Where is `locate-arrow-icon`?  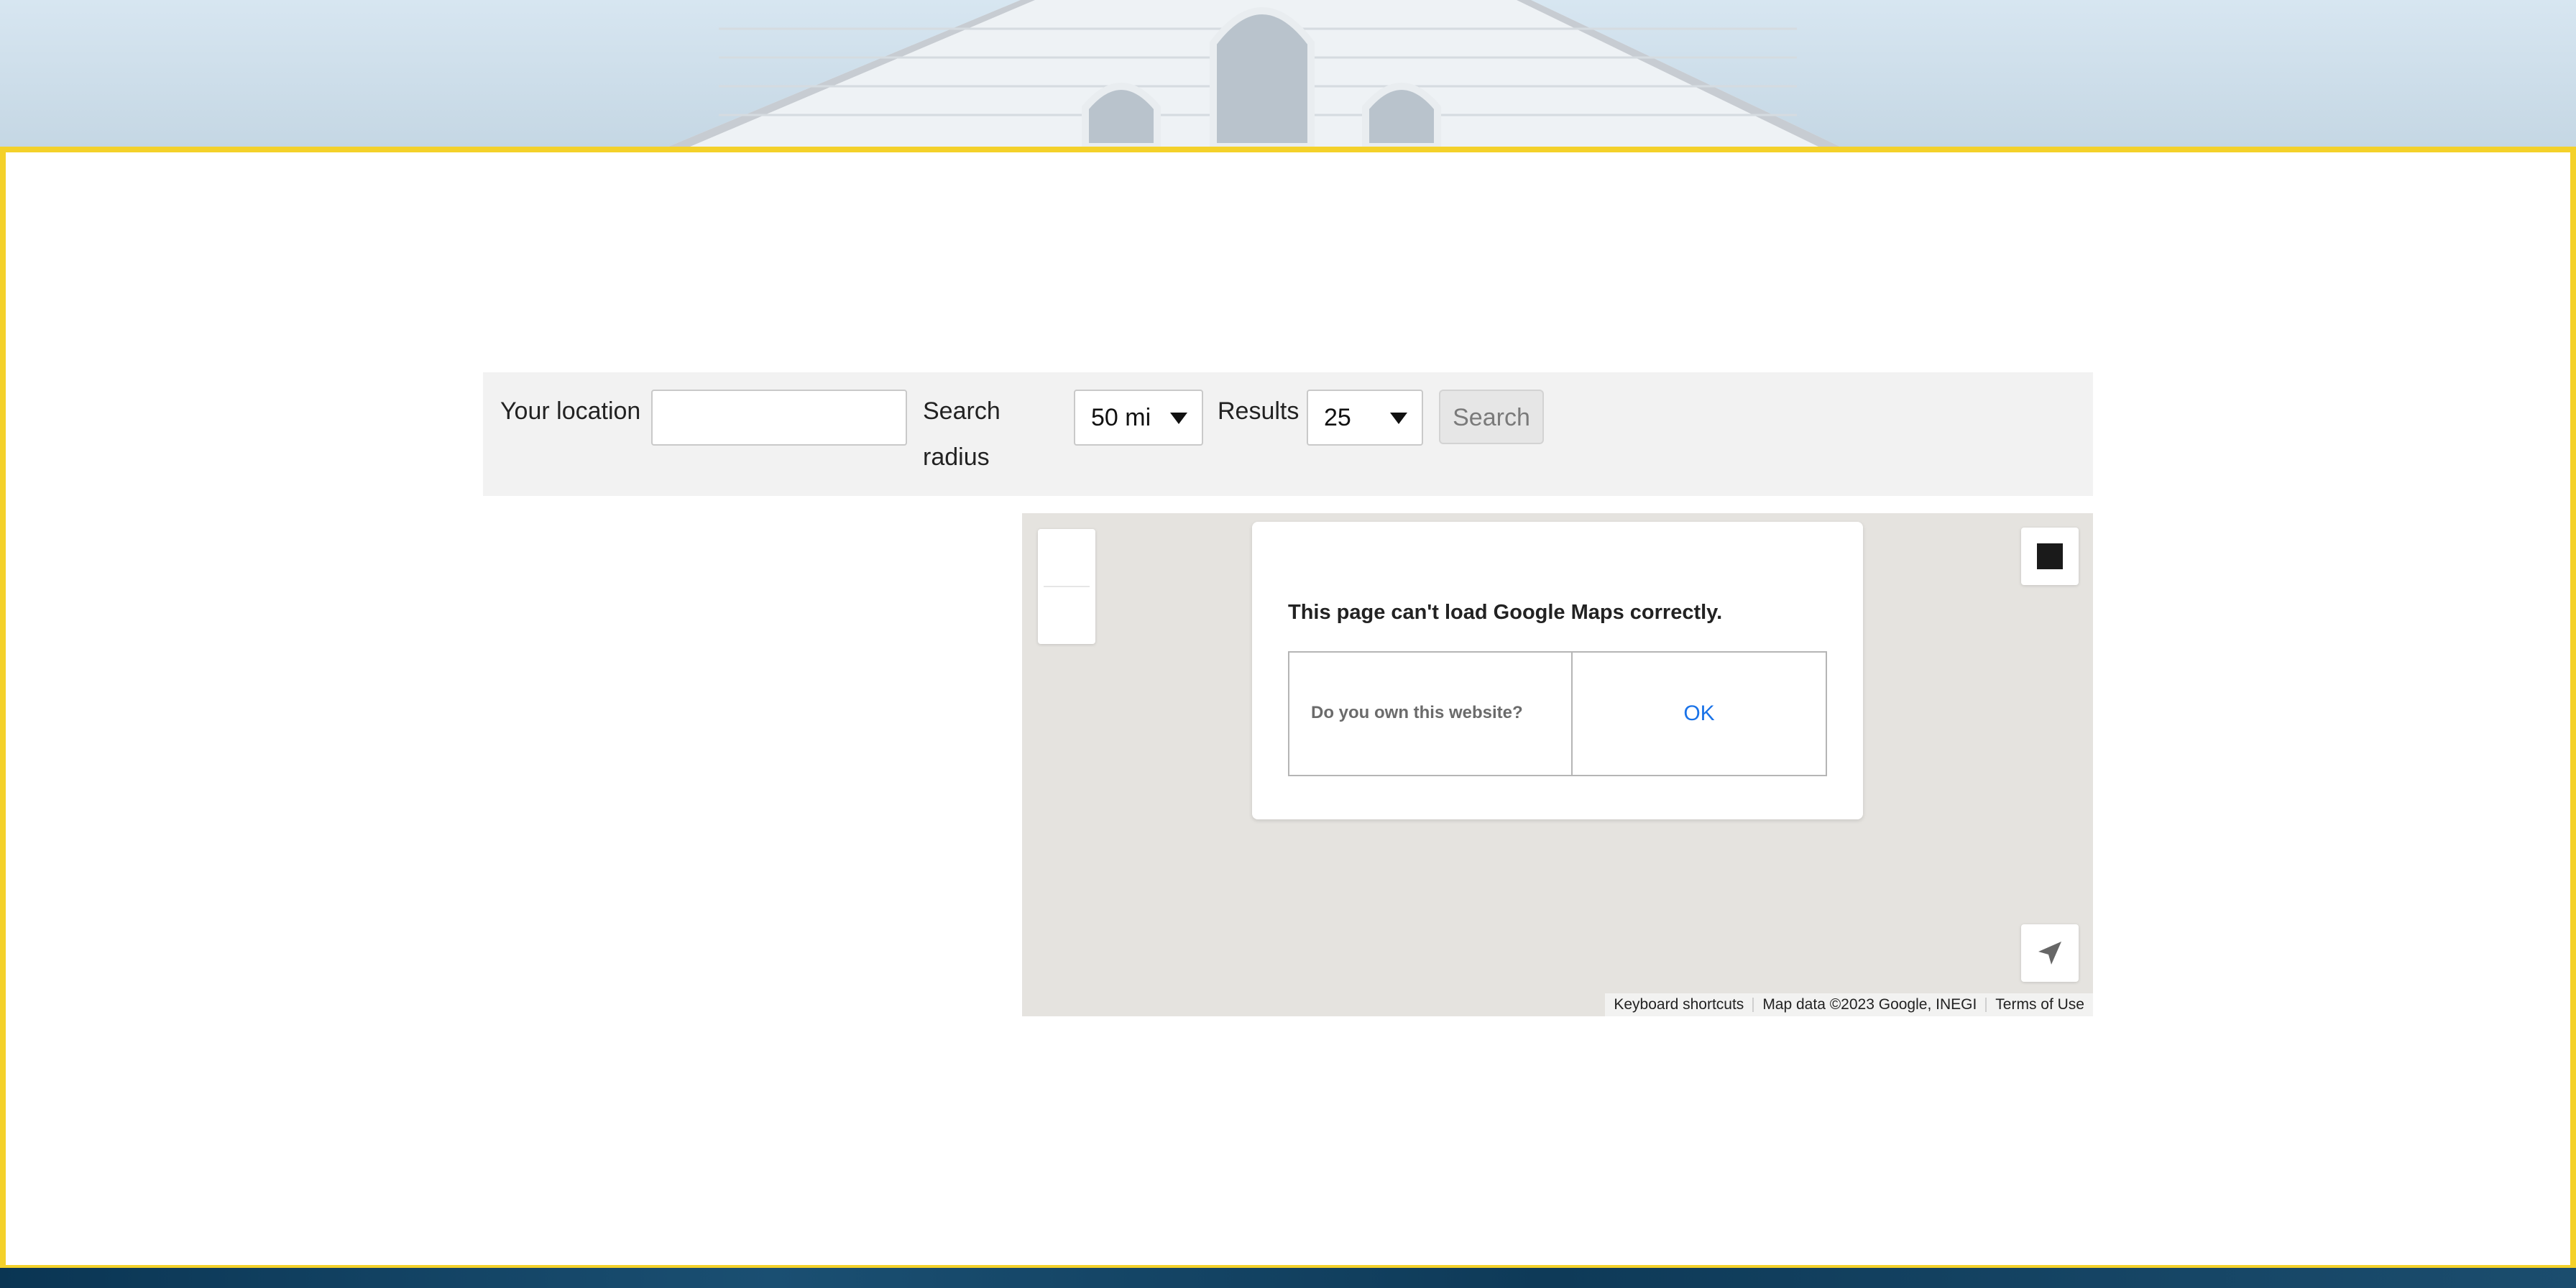
locate-arrow-icon is located at coordinates (2049, 953).